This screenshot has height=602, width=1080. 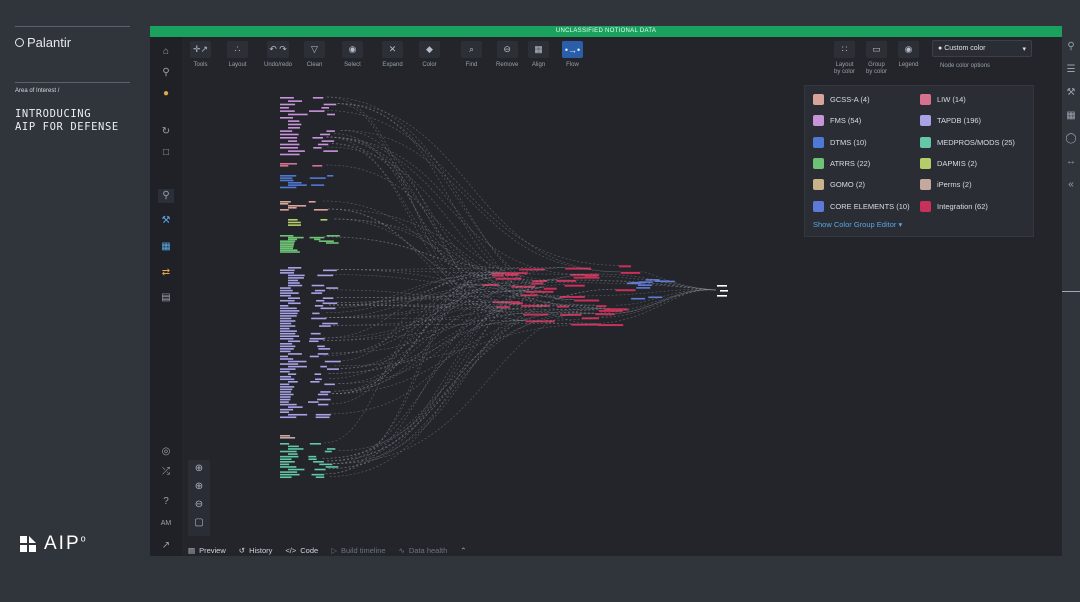 I want to click on zoom-out-icon: ⊖, so click(x=199, y=505).